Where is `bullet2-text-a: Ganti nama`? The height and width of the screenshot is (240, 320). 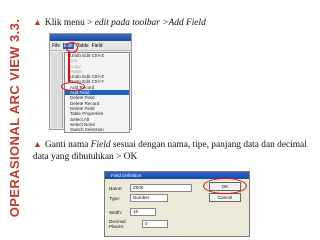 bullet2-text-a: Ganti nama is located at coordinates (67, 145).